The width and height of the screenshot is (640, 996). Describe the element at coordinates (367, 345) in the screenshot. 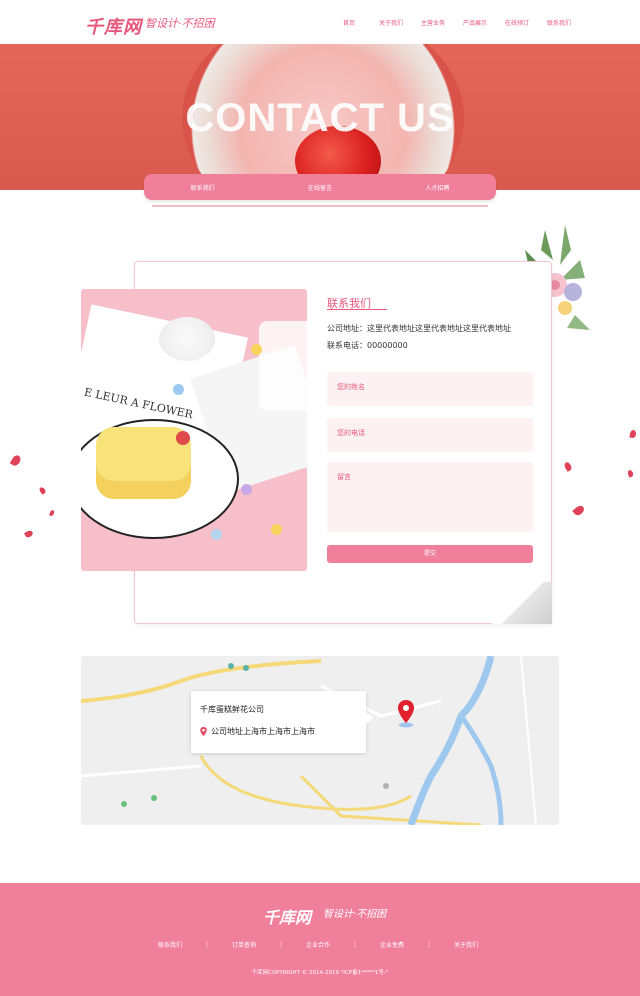

I see `company-phone: 联系电话：00000000` at that location.